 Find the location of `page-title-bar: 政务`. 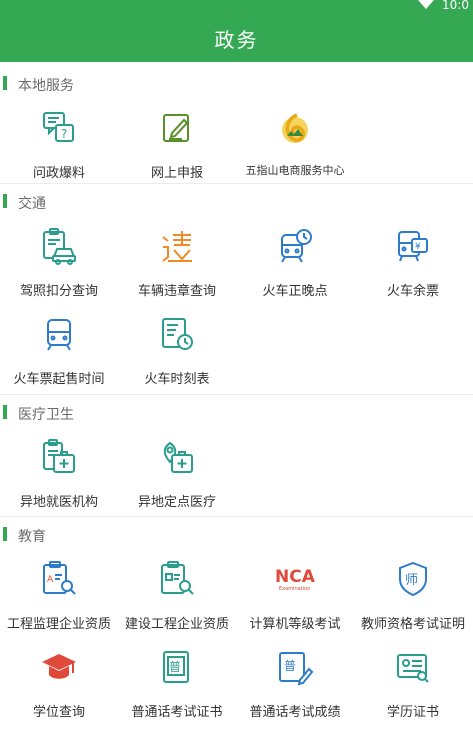

page-title-bar: 政务 is located at coordinates (236, 38).